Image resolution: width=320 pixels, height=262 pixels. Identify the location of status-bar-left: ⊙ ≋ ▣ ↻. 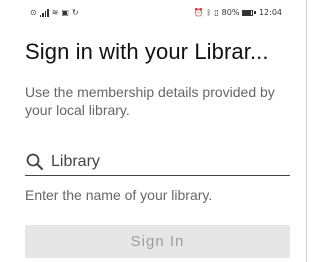
(54, 12).